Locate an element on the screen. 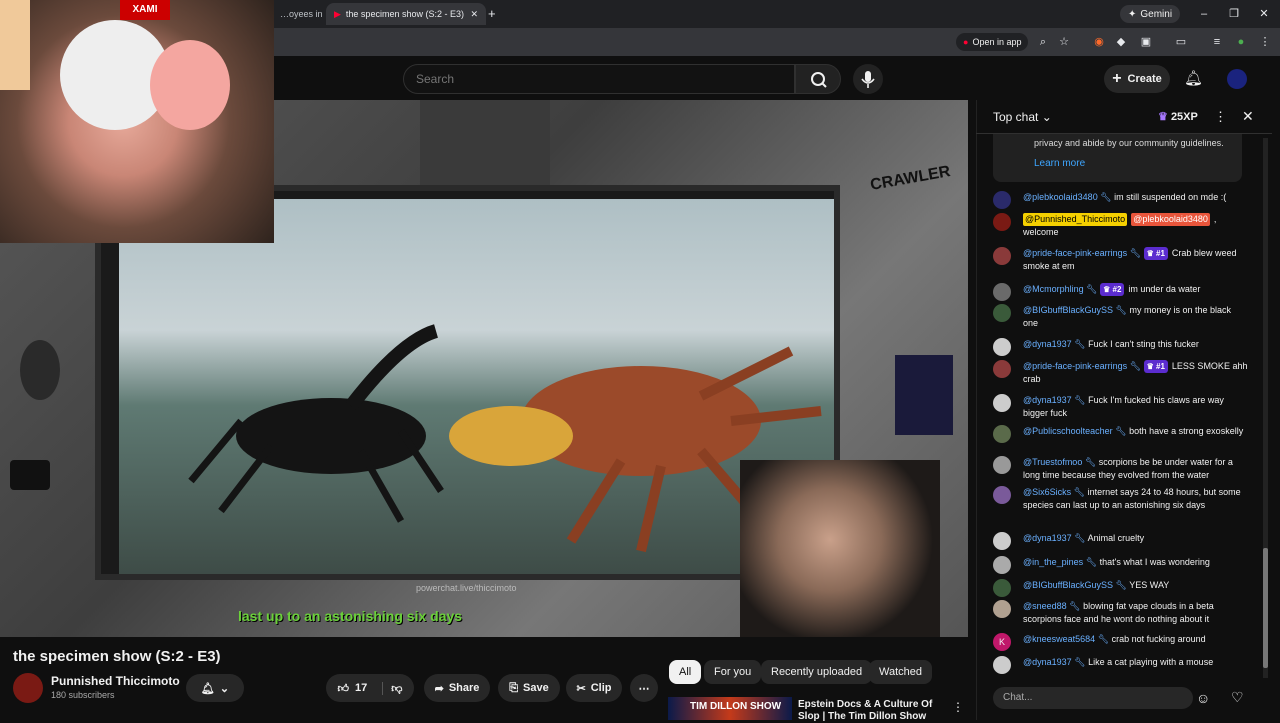 The image size is (1280, 723). reading-list-icon: ≡ is located at coordinates (1217, 42).